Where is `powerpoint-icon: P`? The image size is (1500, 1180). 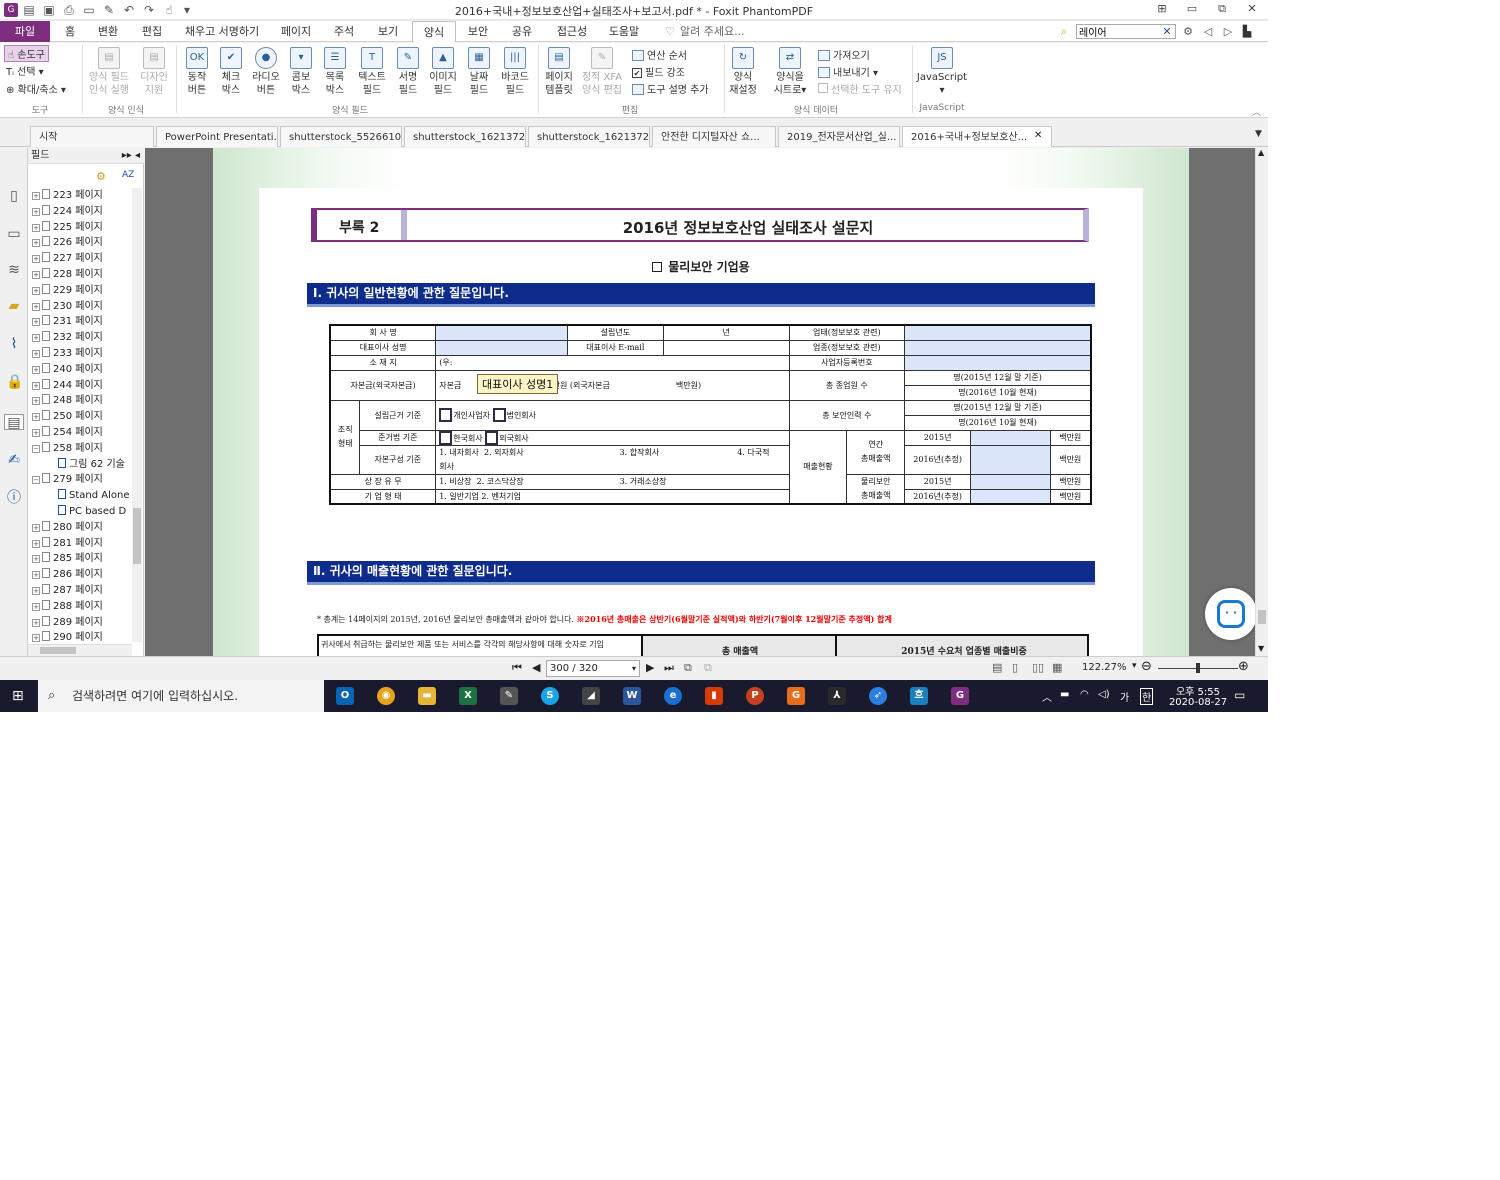
powerpoint-icon: P is located at coordinates (755, 696).